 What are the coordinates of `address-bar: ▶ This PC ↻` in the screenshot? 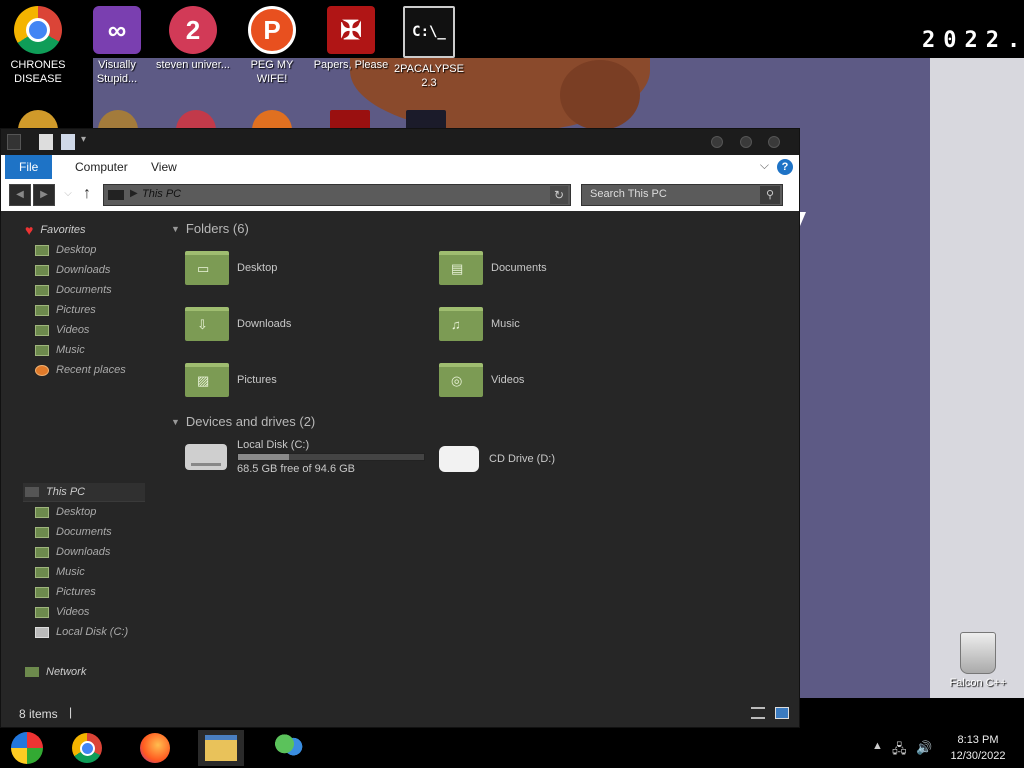 It's located at (337, 195).